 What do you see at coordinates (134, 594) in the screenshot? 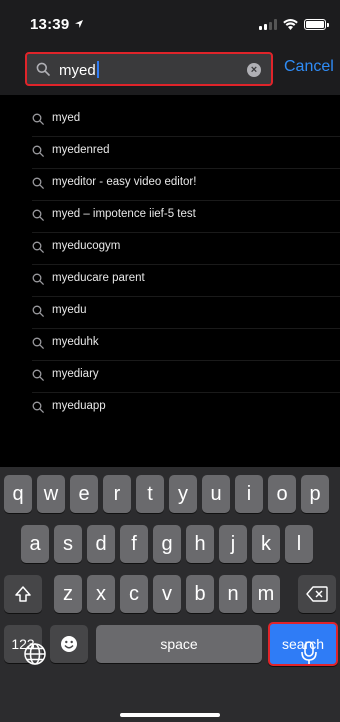
I see `key-c: c` at bounding box center [134, 594].